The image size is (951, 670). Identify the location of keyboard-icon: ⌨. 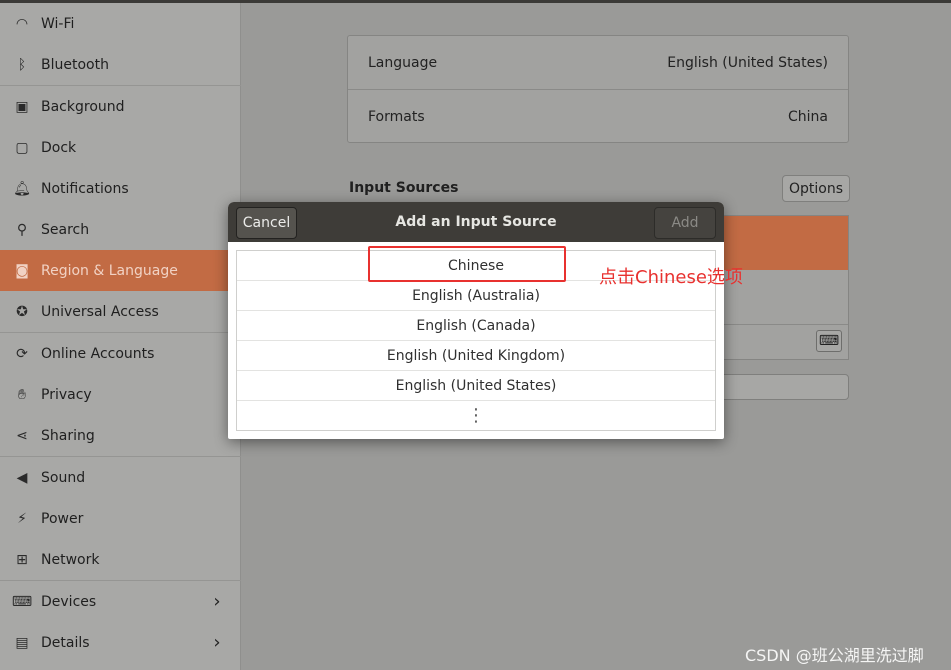
(829, 341).